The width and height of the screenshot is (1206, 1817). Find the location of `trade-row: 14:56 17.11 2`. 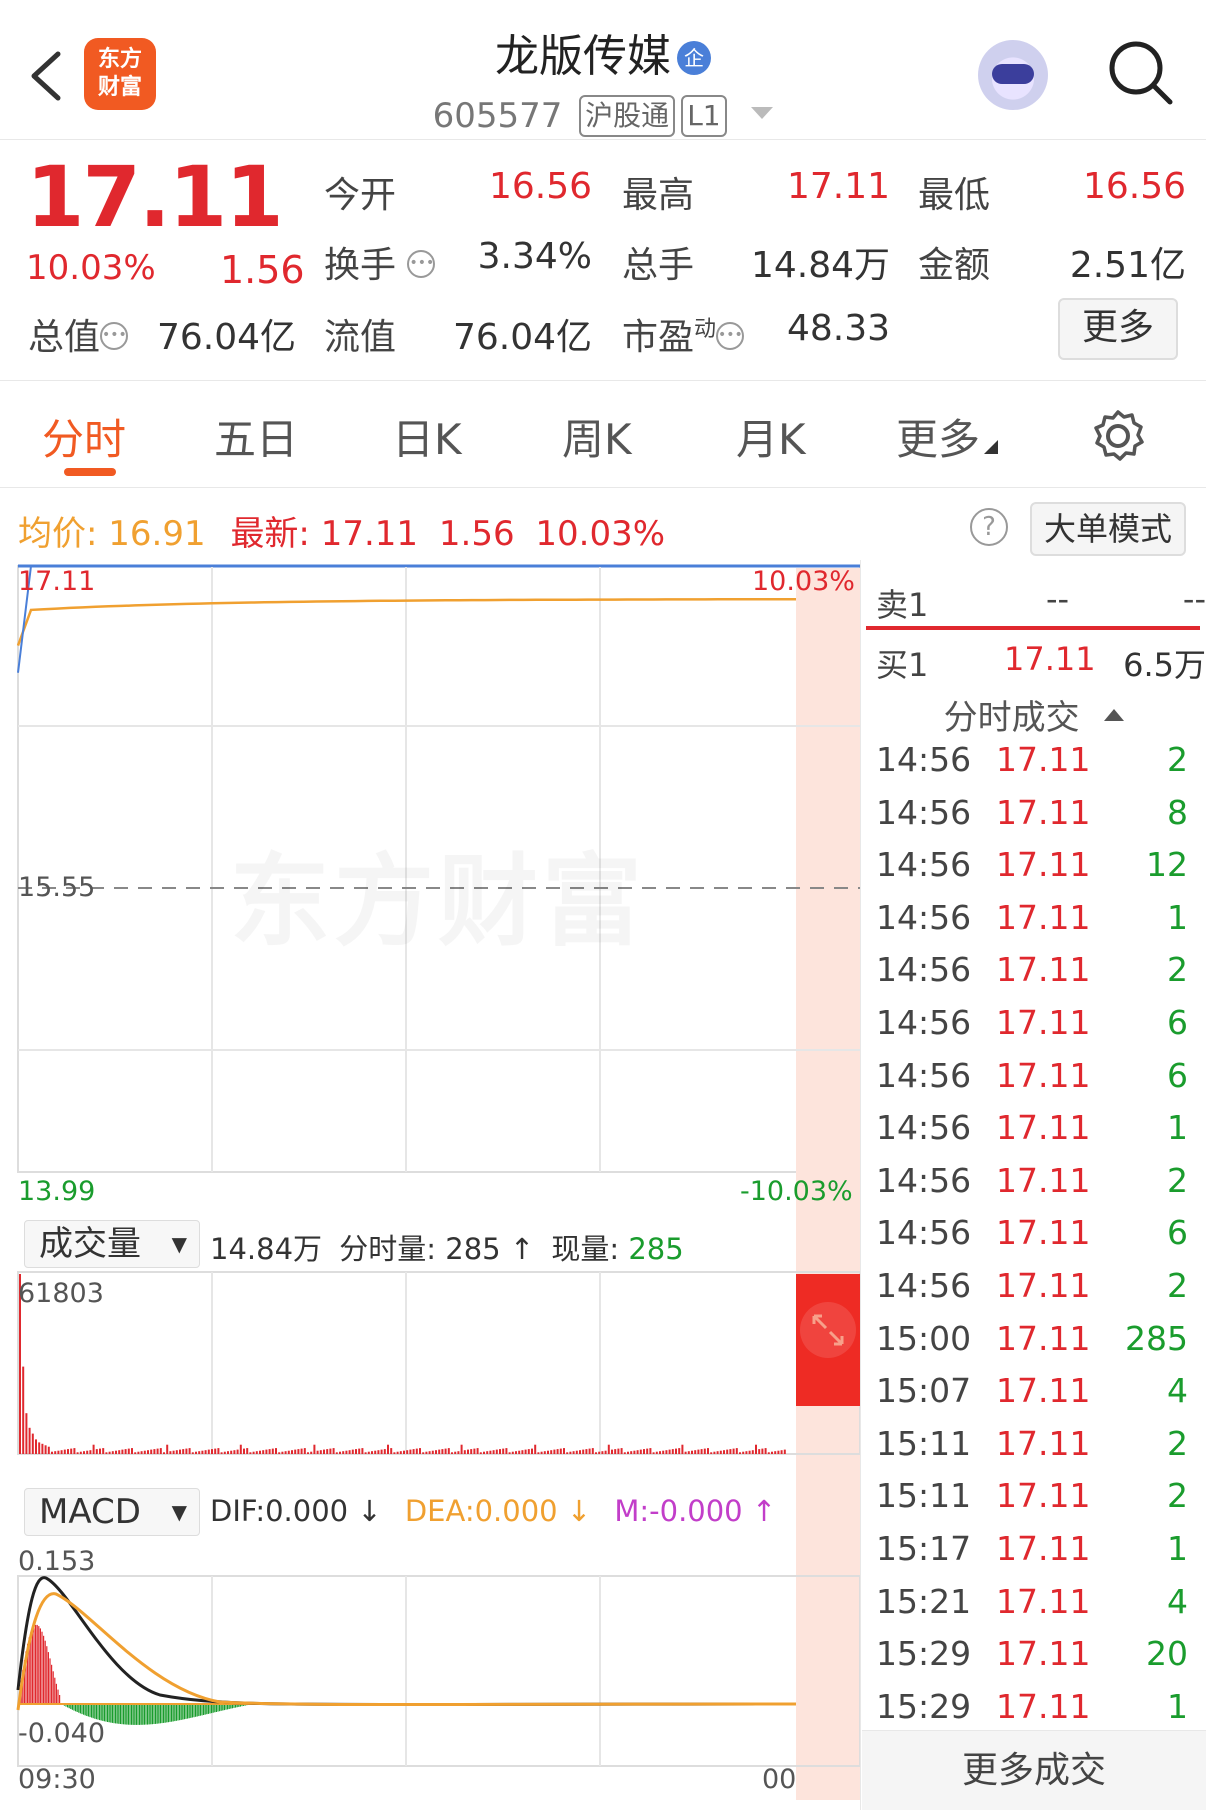

trade-row: 14:56 17.11 2 is located at coordinates (1032, 976).